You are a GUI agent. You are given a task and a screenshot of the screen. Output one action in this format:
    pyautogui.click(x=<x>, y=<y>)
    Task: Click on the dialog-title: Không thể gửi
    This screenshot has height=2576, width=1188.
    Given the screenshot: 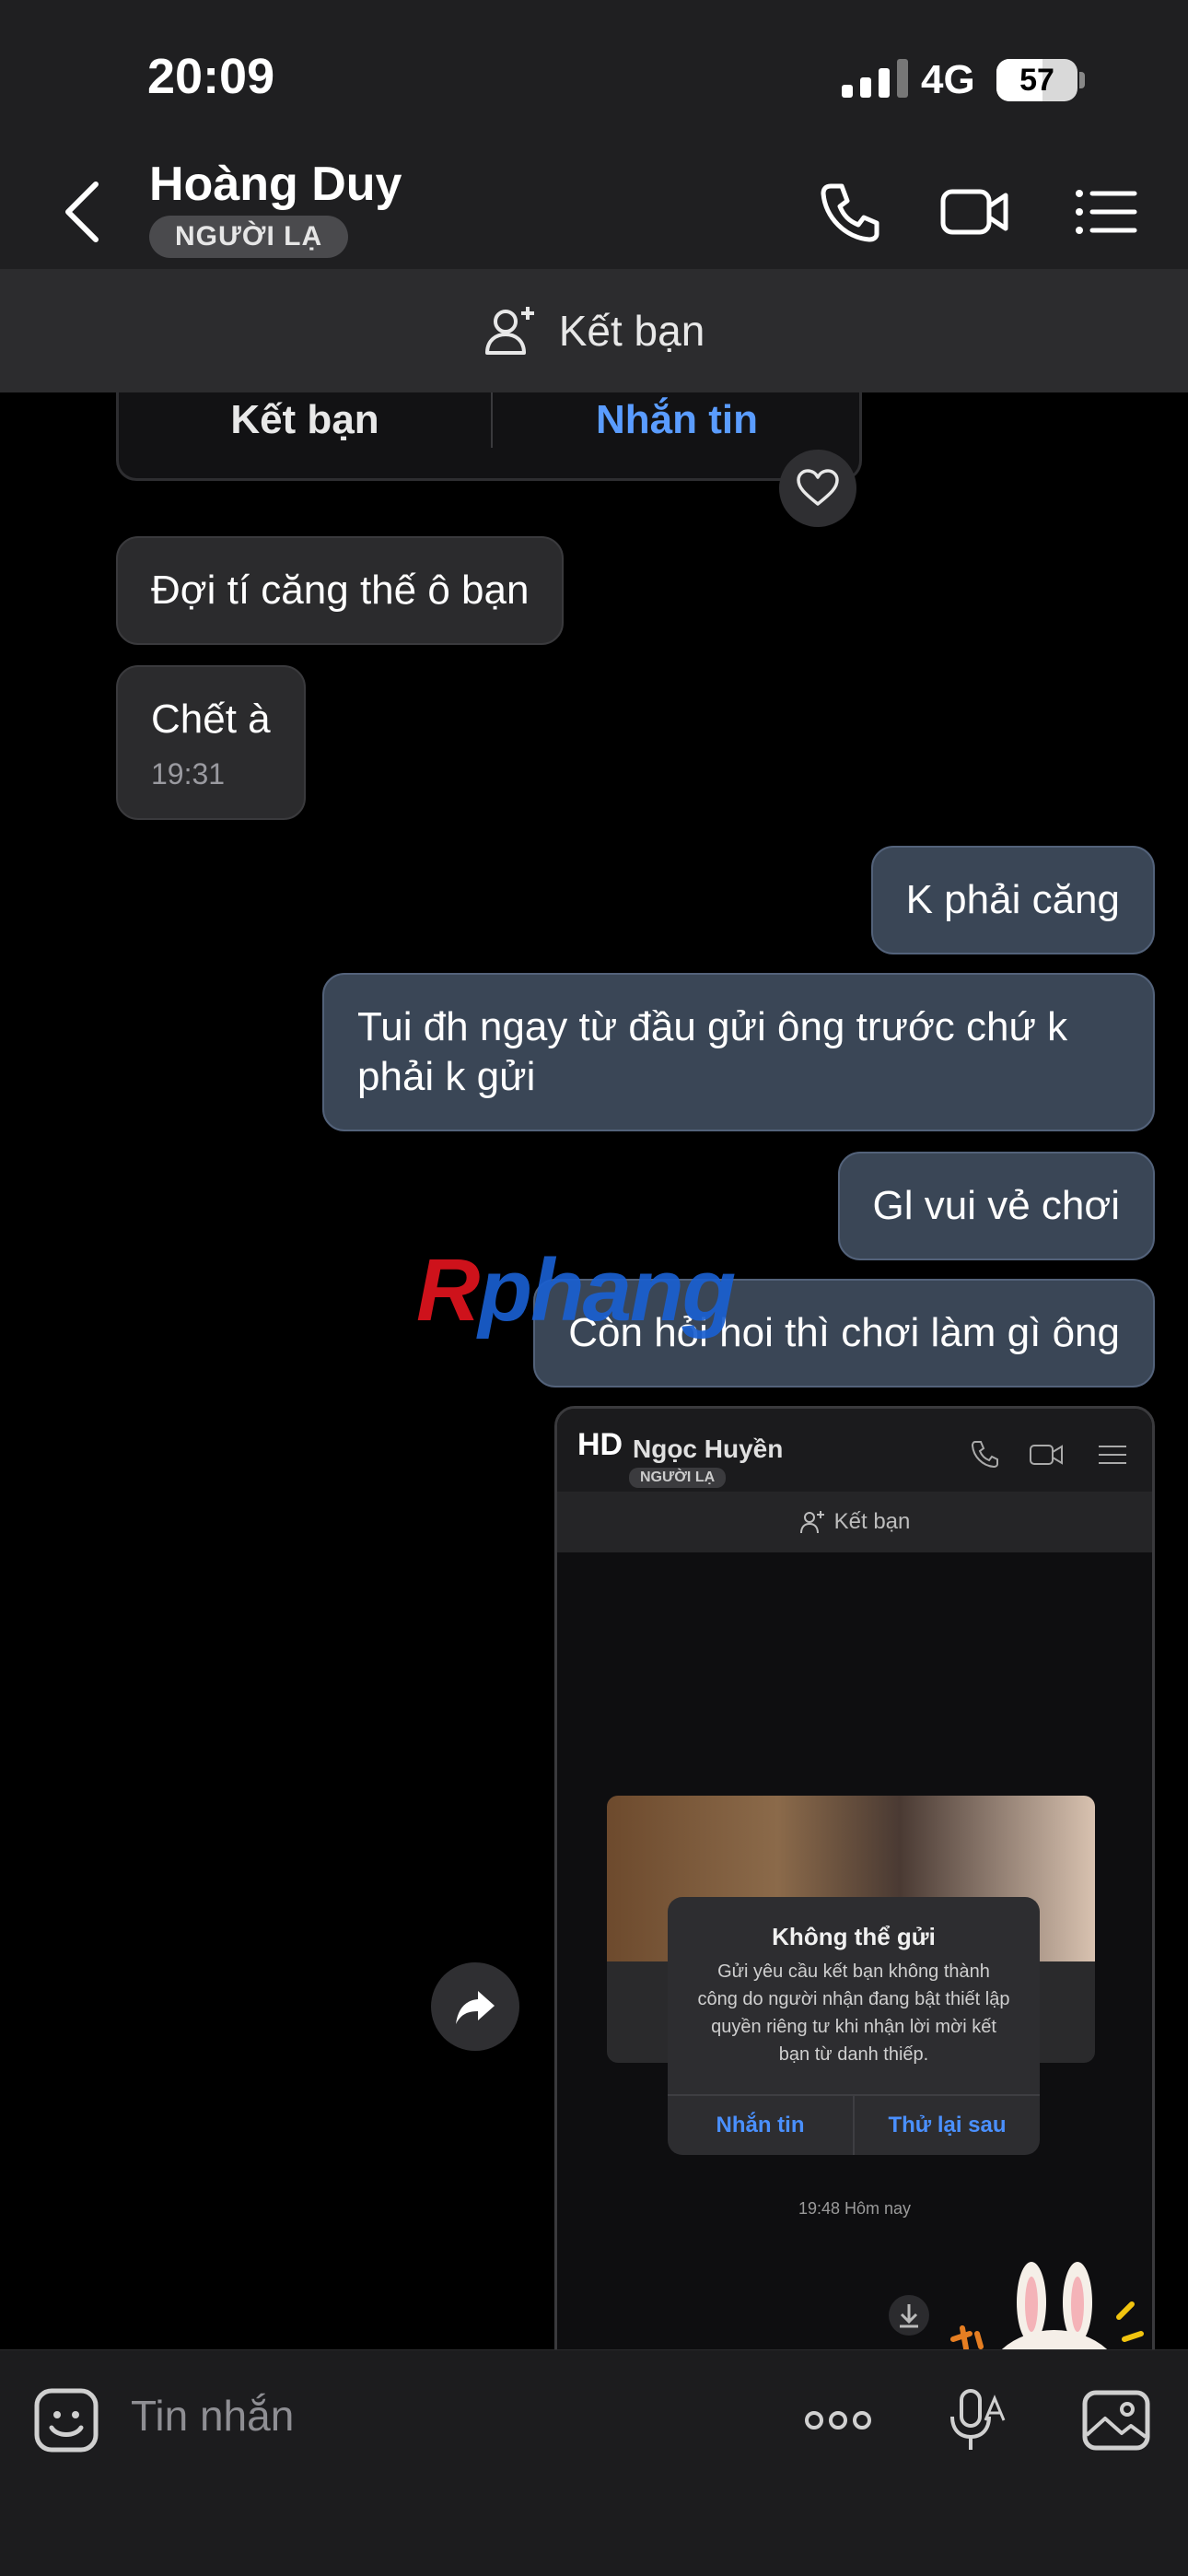 What is the action you would take?
    pyautogui.click(x=854, y=1936)
    